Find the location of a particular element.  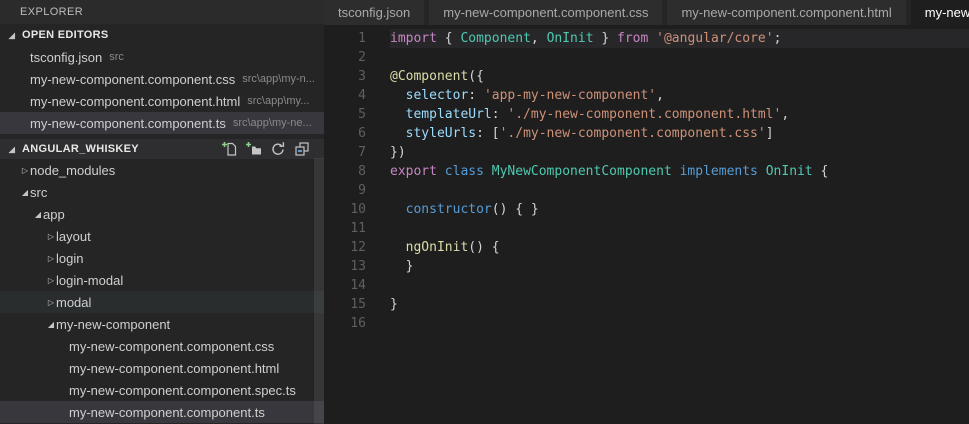

line-number: 5 is located at coordinates (362, 114).